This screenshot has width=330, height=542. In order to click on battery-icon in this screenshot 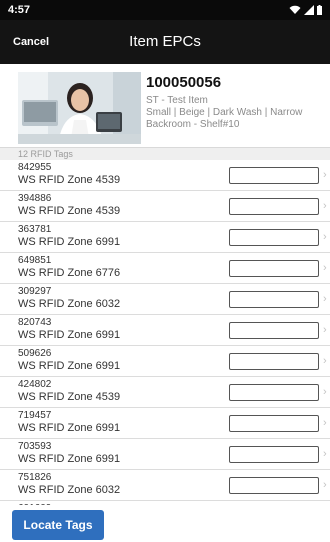, I will do `click(319, 10)`.